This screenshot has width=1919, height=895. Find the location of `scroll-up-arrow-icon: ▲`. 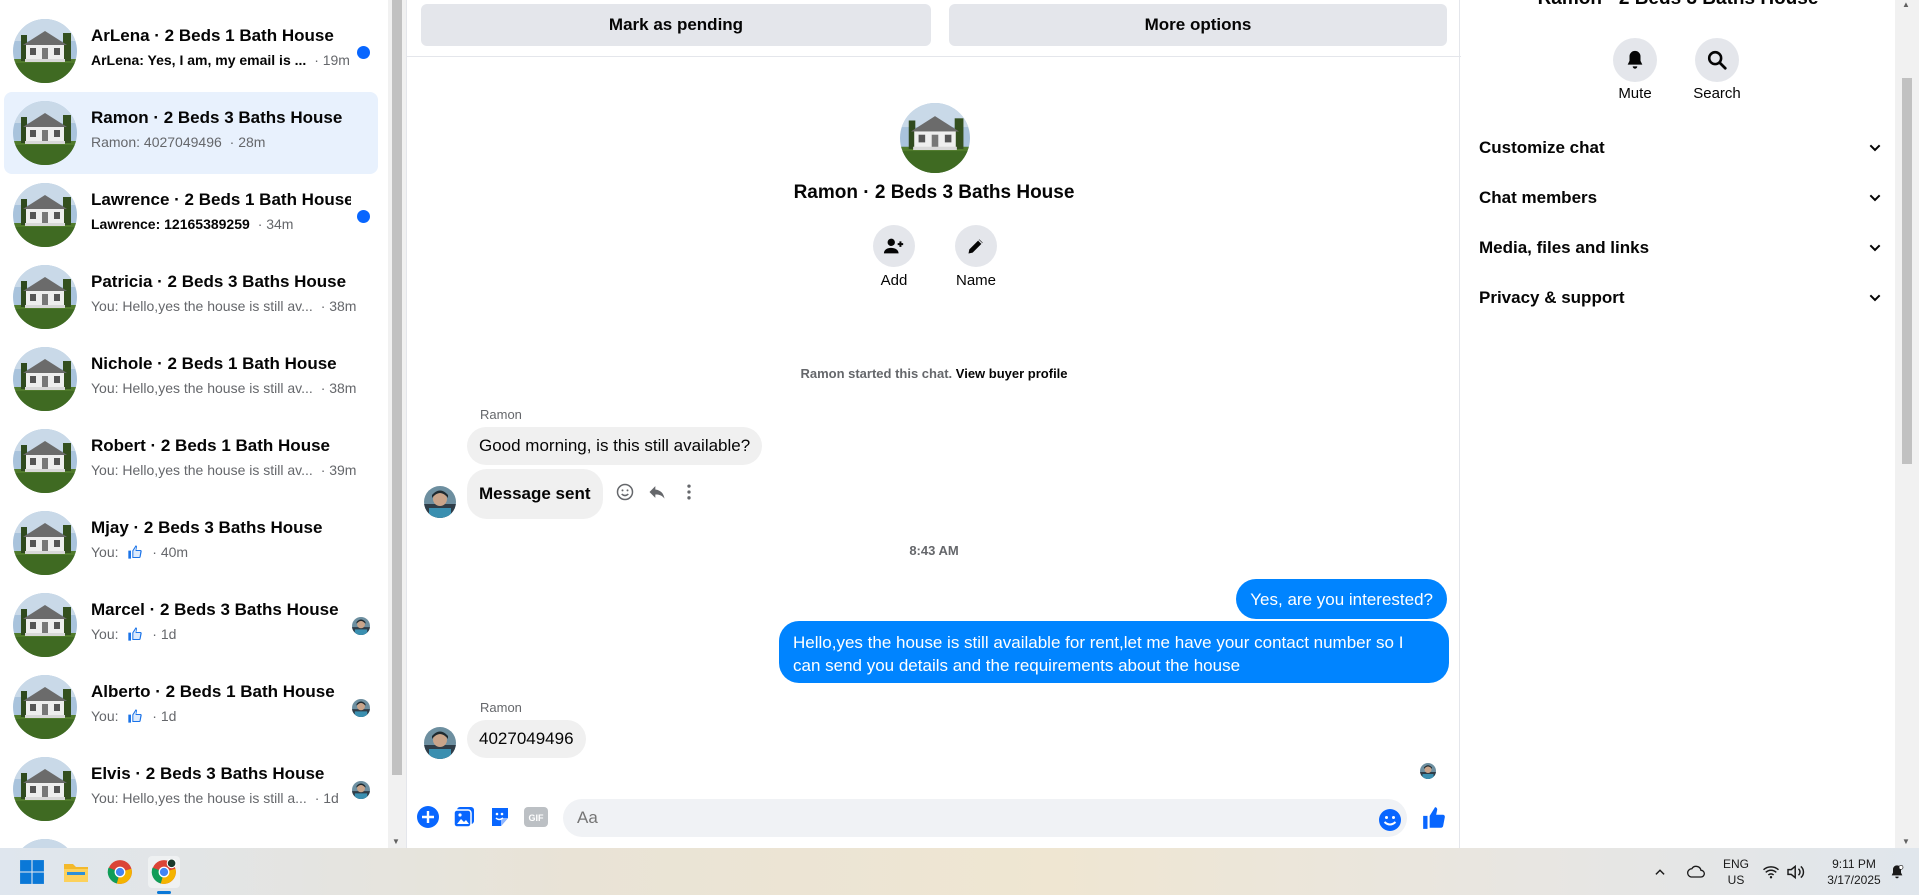

scroll-up-arrow-icon: ▲ is located at coordinates (1906, 4).